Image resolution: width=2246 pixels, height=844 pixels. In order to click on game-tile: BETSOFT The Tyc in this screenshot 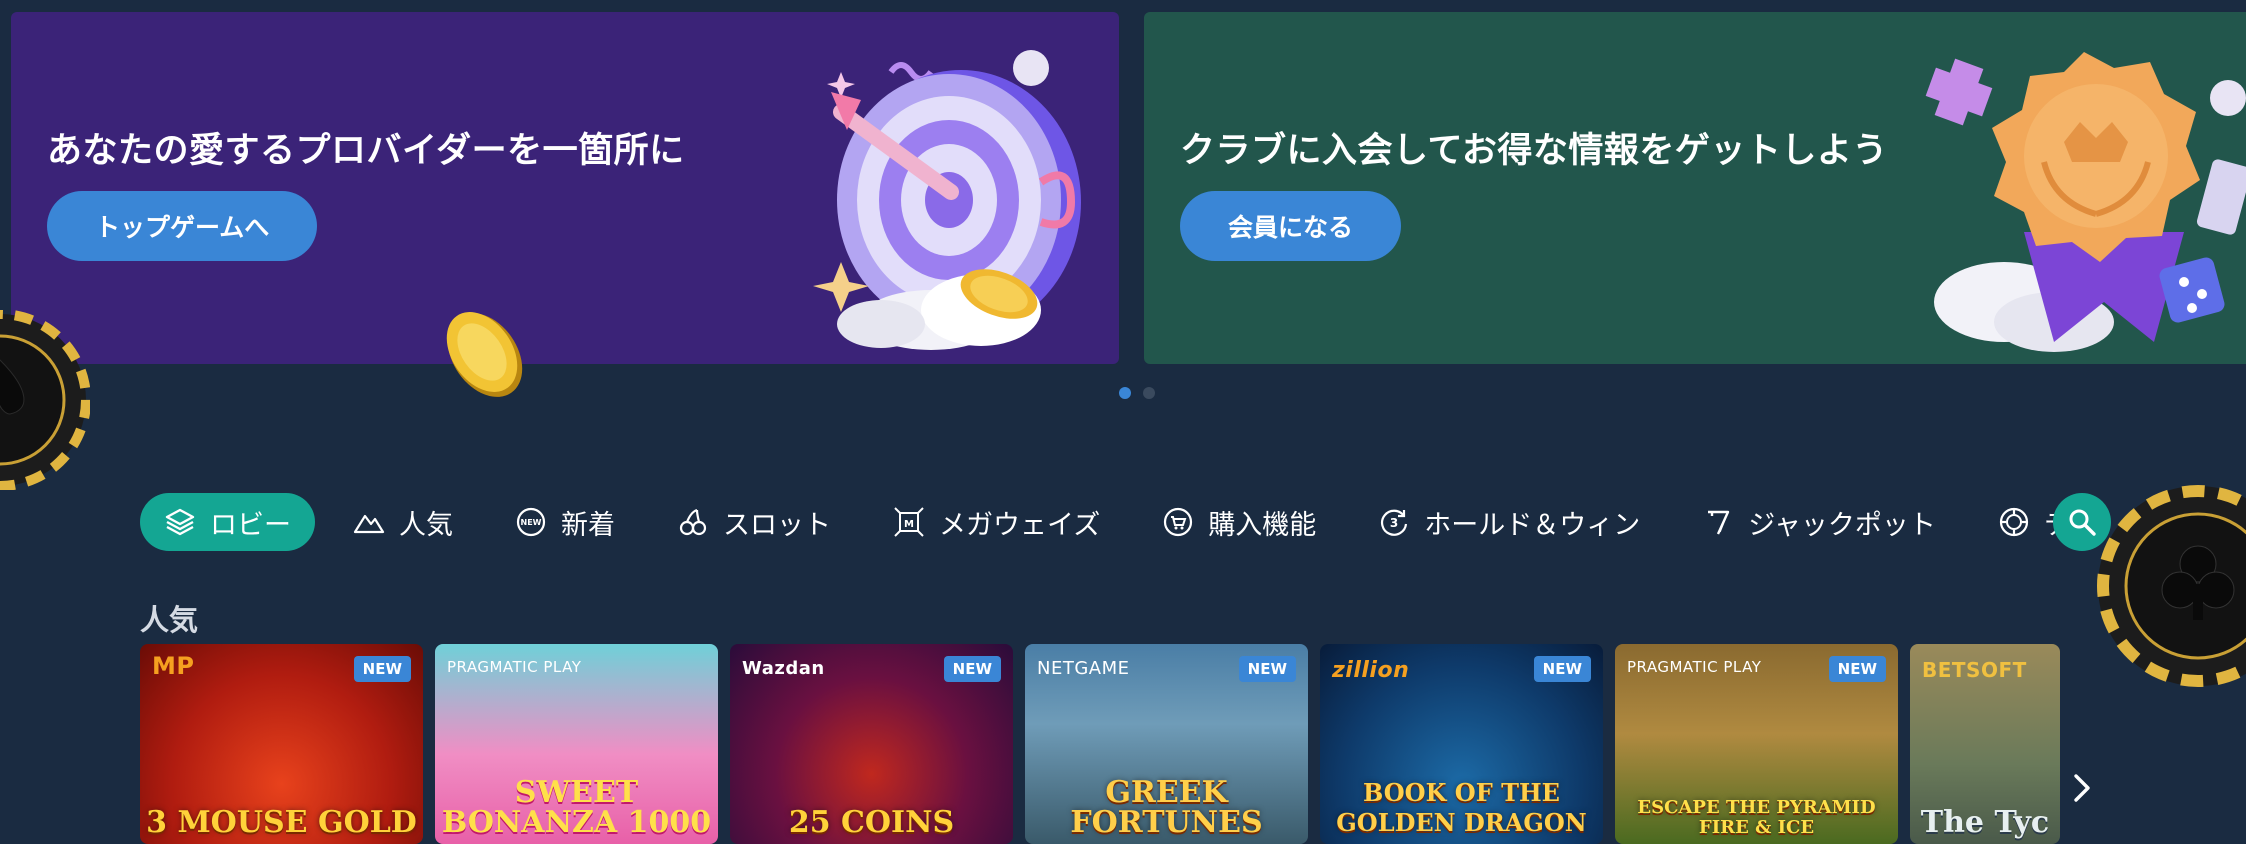, I will do `click(1985, 744)`.